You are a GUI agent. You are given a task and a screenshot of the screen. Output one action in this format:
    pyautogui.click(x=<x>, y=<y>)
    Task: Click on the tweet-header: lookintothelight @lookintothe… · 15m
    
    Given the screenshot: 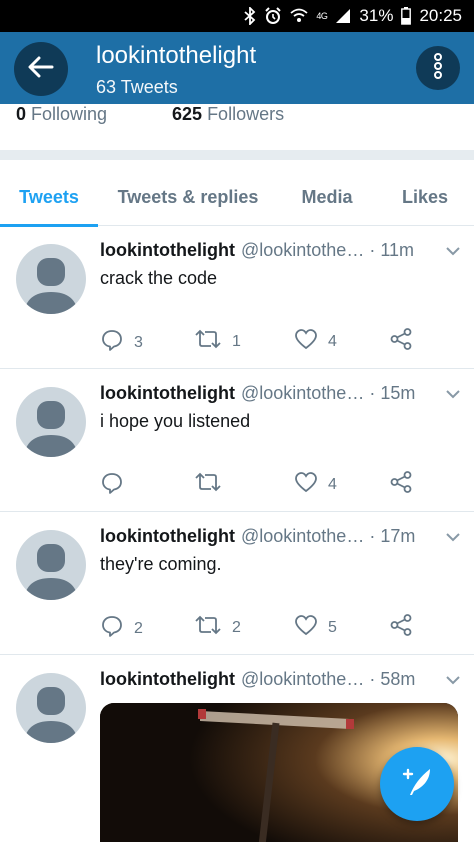 What is the action you would take?
    pyautogui.click(x=280, y=393)
    